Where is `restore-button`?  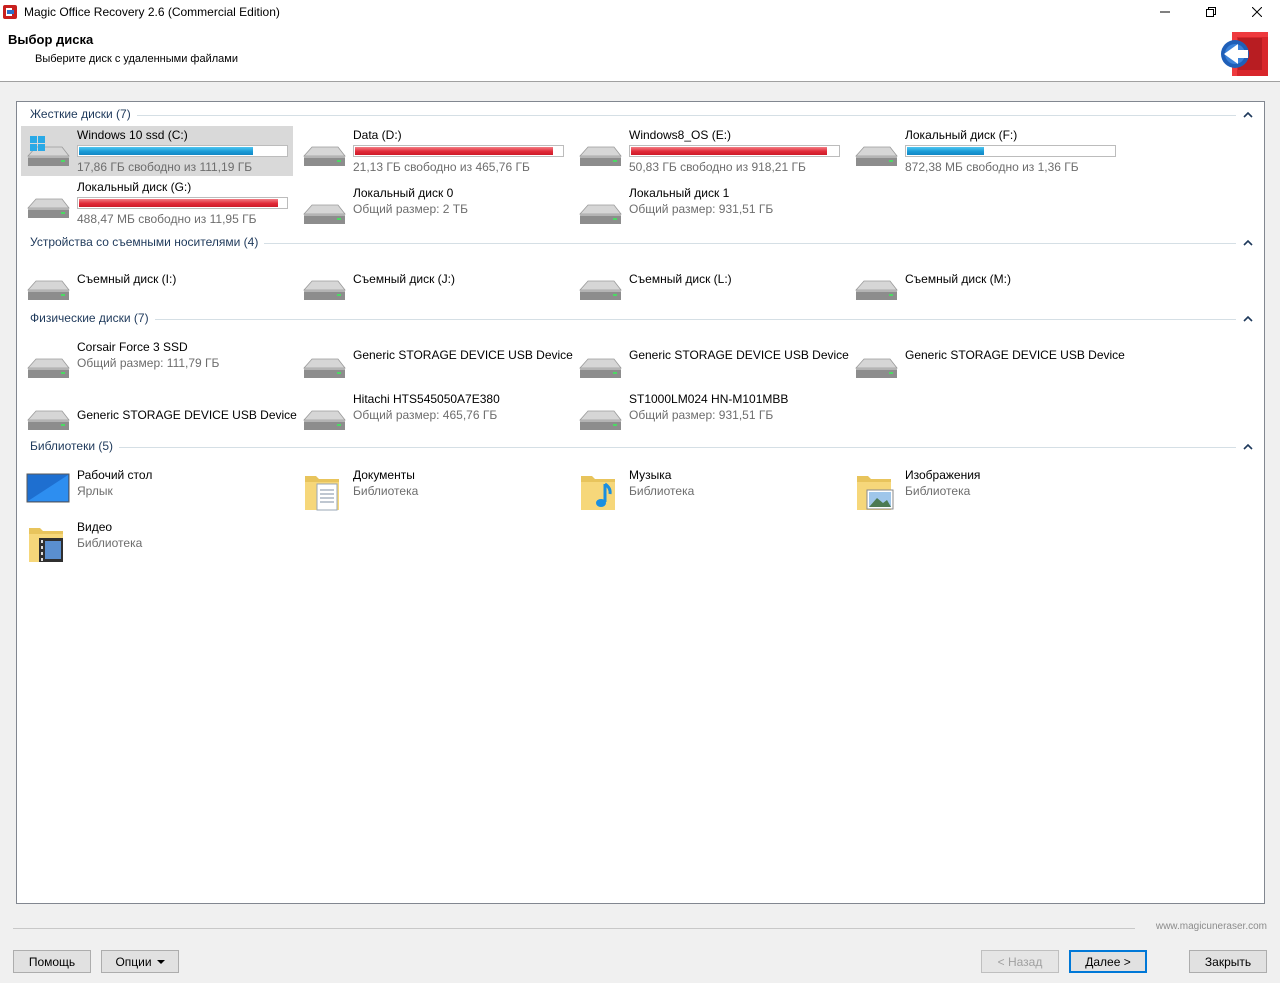
restore-button is located at coordinates (1211, 12).